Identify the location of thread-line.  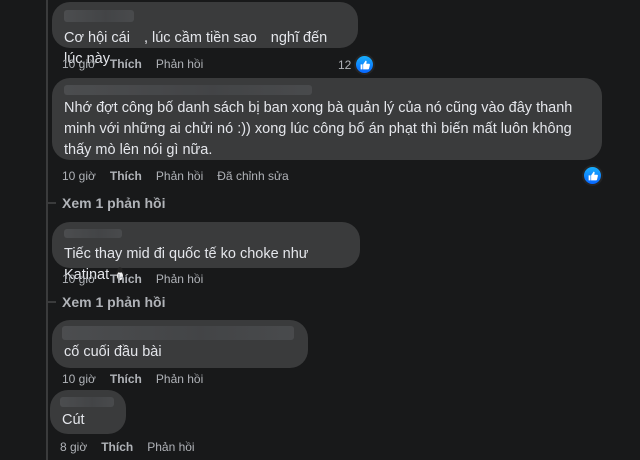
(47, 230).